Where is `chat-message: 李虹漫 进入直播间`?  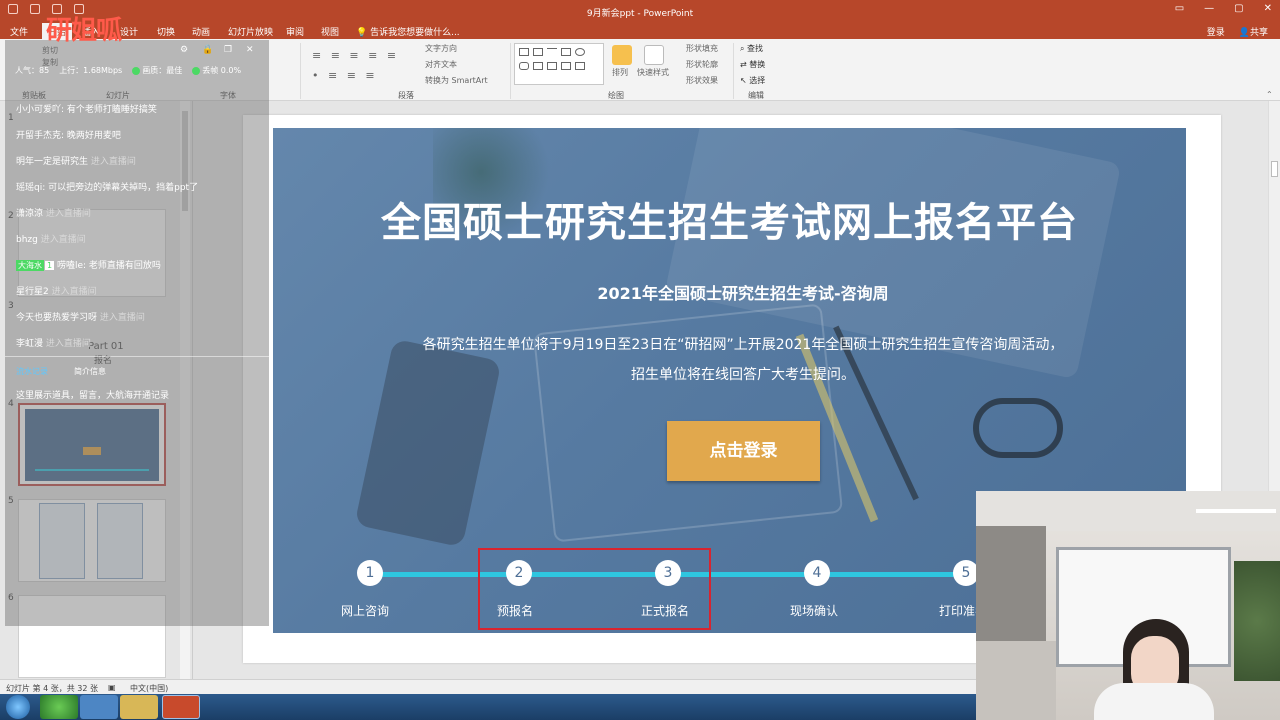 chat-message: 李虹漫 进入直播间 is located at coordinates (53, 342).